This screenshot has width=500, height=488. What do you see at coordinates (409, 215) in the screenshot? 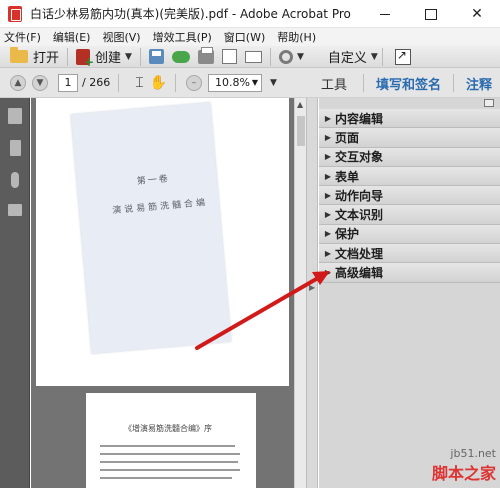
I see `panel-text-recognition: ▶ 文本识别` at bounding box center [409, 215].